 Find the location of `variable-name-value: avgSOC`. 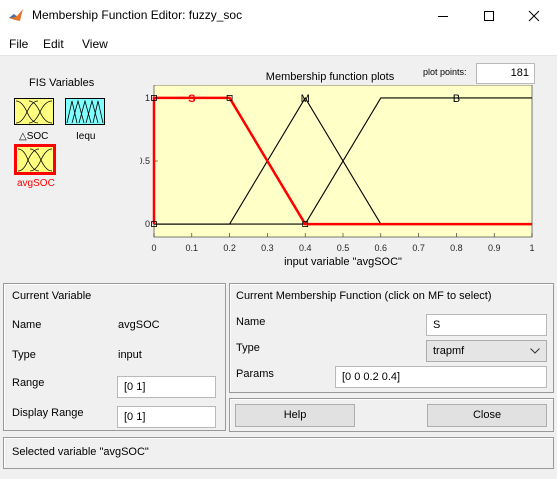

variable-name-value: avgSOC is located at coordinates (139, 325).